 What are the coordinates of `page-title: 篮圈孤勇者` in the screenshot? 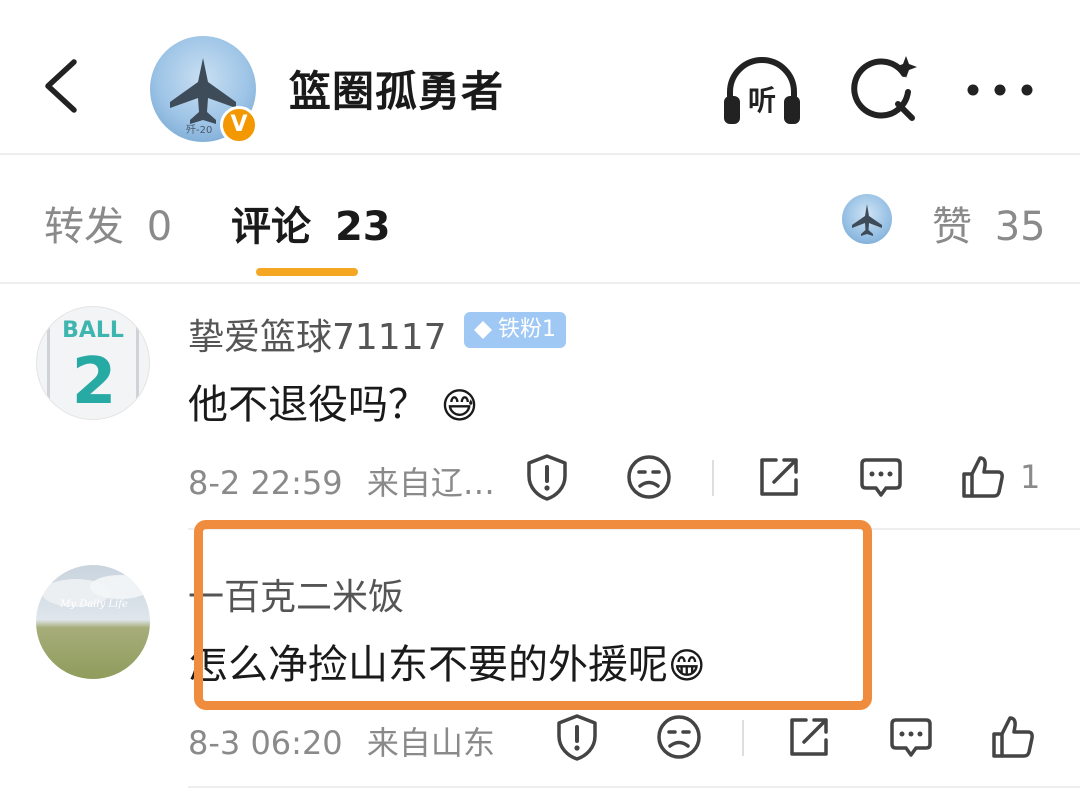 It's located at (397, 91).